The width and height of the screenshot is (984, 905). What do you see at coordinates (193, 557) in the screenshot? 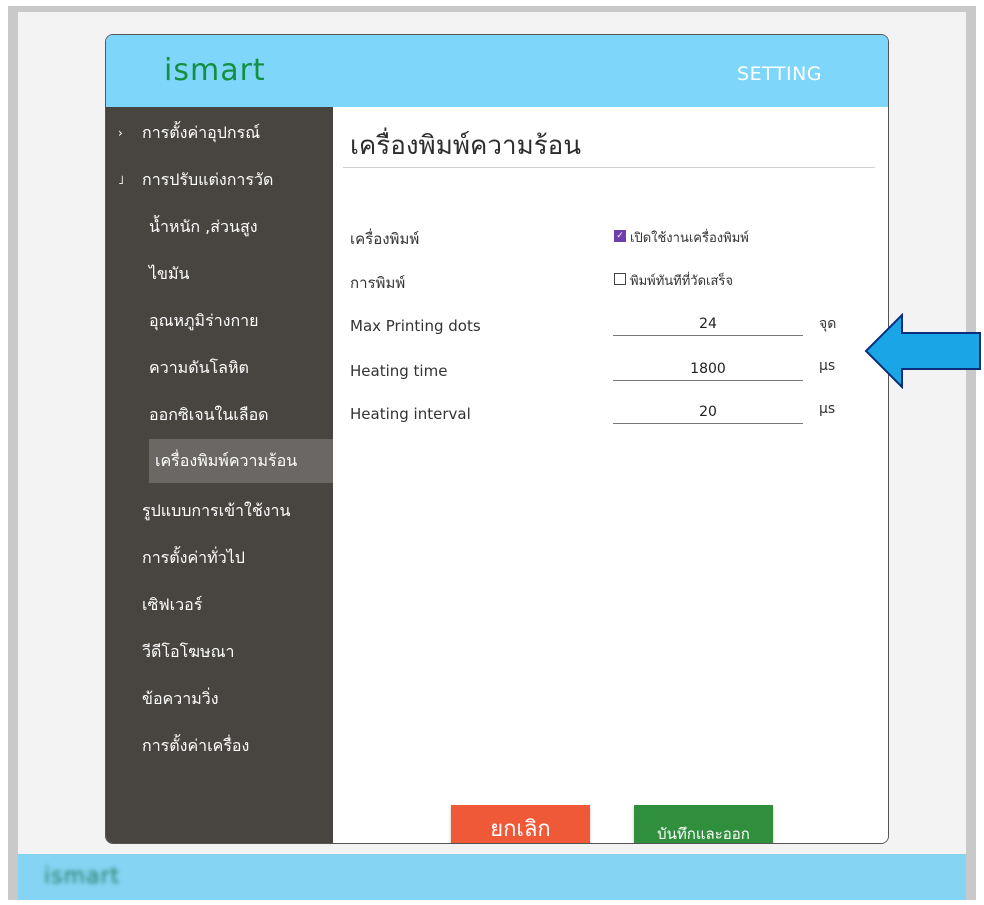
I see `sidebar-item-label: การตั้งค่าทั่วไป` at bounding box center [193, 557].